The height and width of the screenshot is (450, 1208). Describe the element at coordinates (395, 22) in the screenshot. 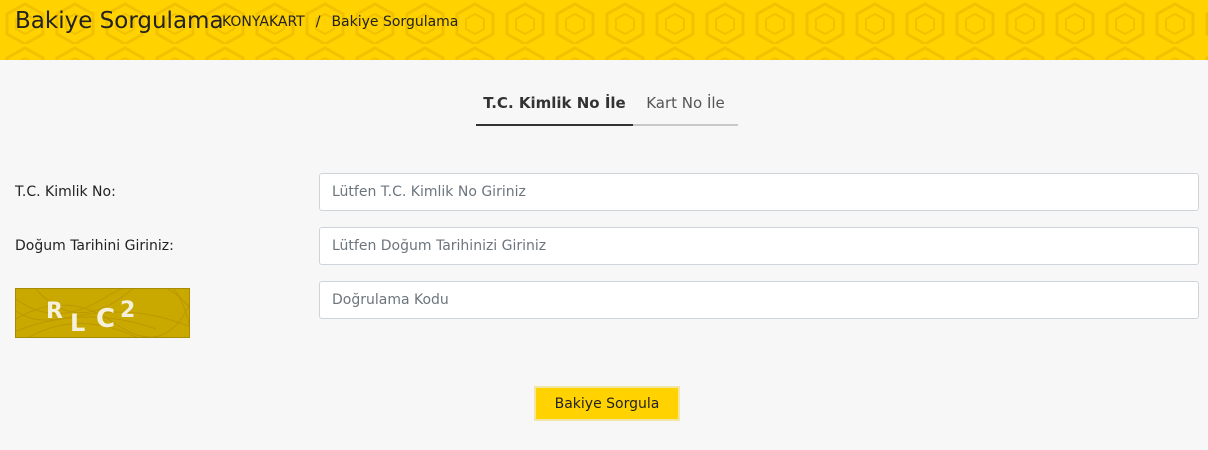

I see `breadcrumb-item-current: Bakiye Sorgulama` at that location.